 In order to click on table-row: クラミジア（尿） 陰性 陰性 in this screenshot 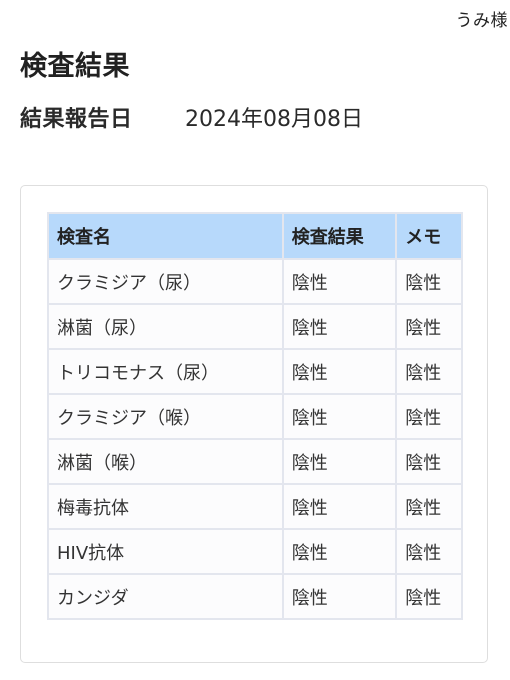, I will do `click(255, 281)`.